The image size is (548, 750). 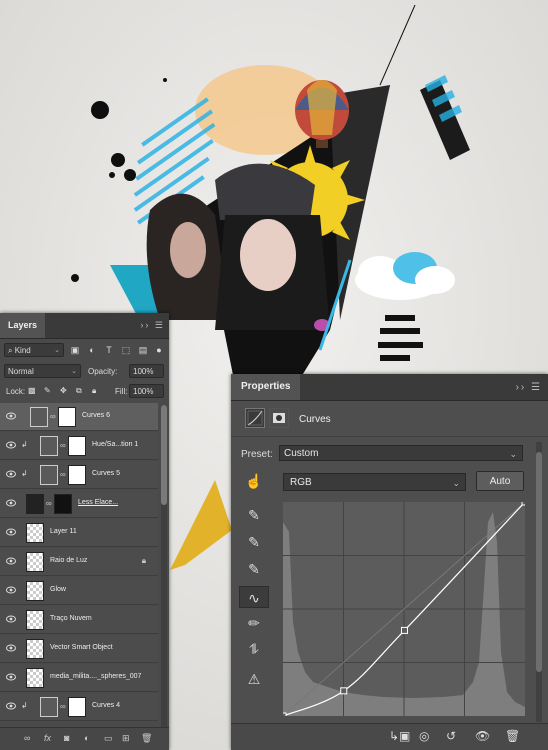 I want to click on curve-graph-svg, so click(x=404, y=609).